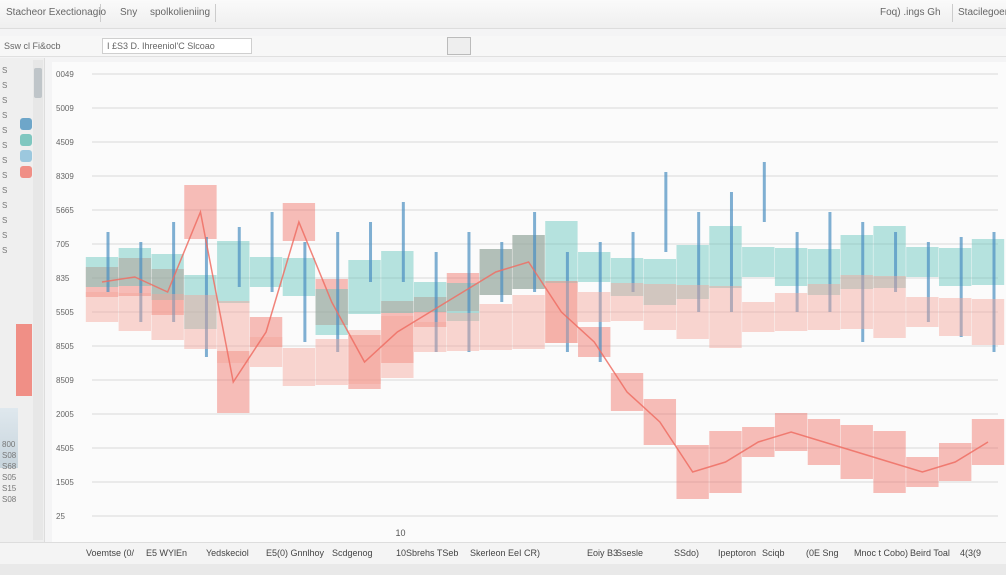  I want to click on y-tick-label: 8509, so click(65, 380).